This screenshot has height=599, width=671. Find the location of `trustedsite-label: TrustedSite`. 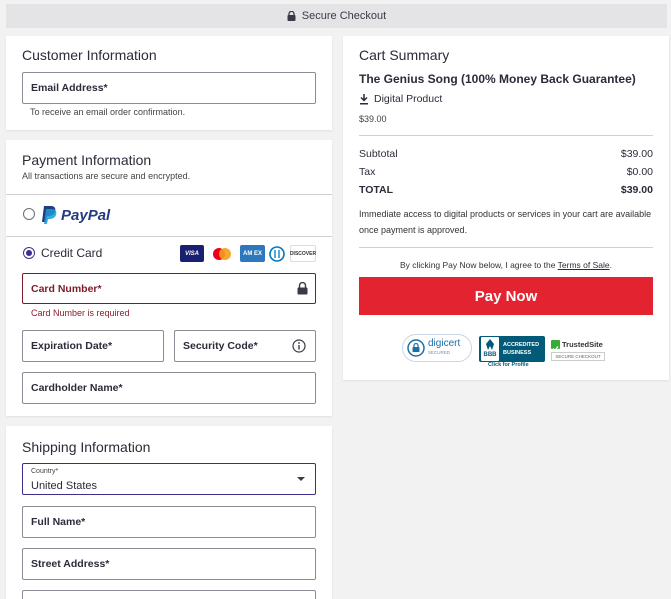

trustedsite-label: TrustedSite is located at coordinates (582, 344).